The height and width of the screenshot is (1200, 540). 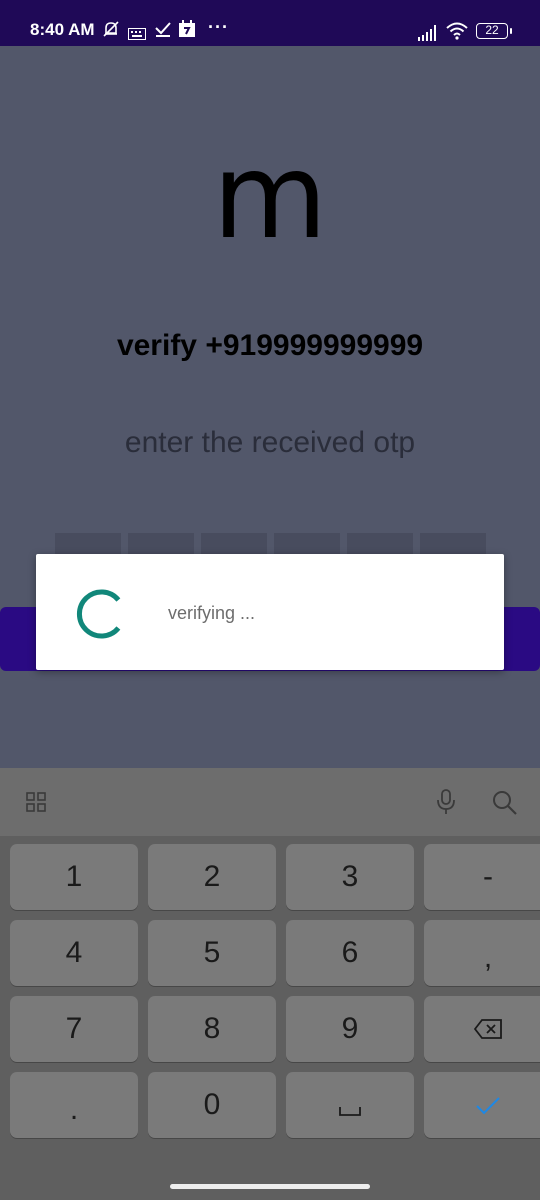 I want to click on key-7: 7, so click(x=74, y=1029).